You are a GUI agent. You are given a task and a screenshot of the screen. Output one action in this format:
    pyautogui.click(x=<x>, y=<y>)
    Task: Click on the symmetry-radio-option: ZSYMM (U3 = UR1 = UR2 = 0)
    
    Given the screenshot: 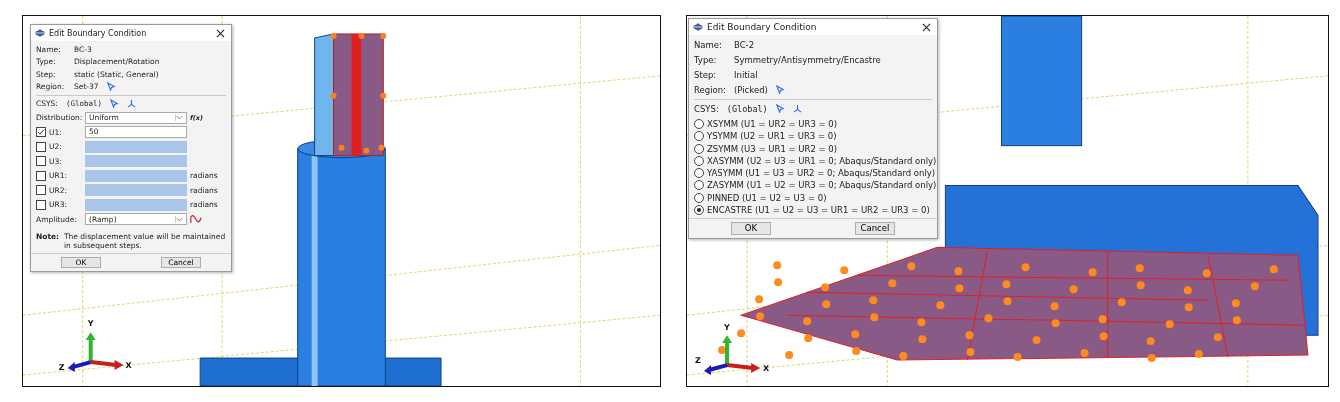 What is the action you would take?
    pyautogui.click(x=813, y=148)
    